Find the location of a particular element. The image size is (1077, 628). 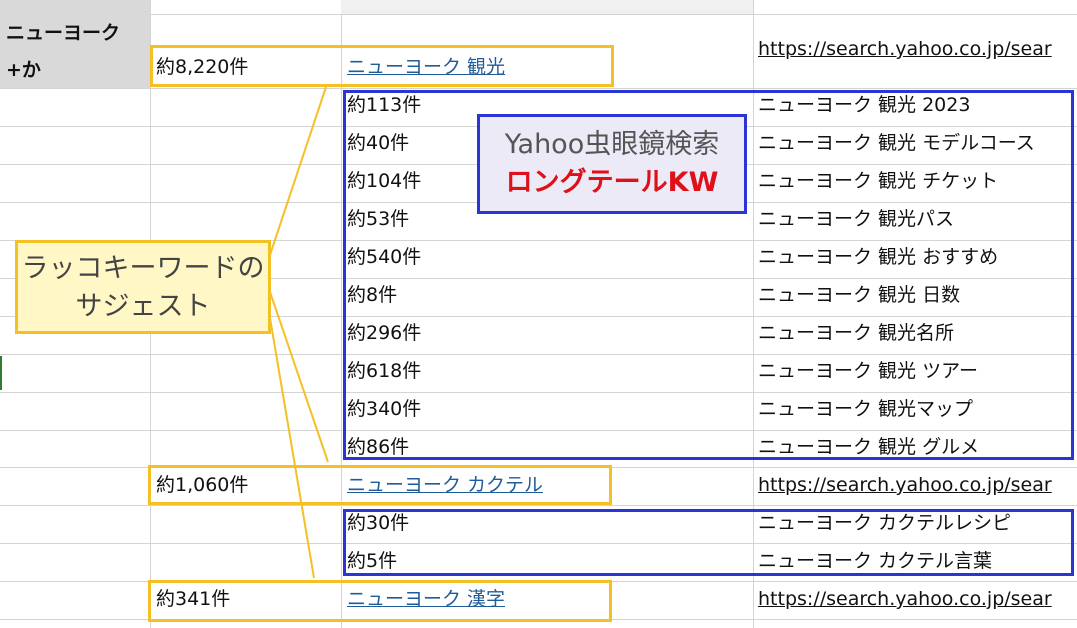

suggest-callout: ラッコキーワードの サジェスト is located at coordinates (143, 287).